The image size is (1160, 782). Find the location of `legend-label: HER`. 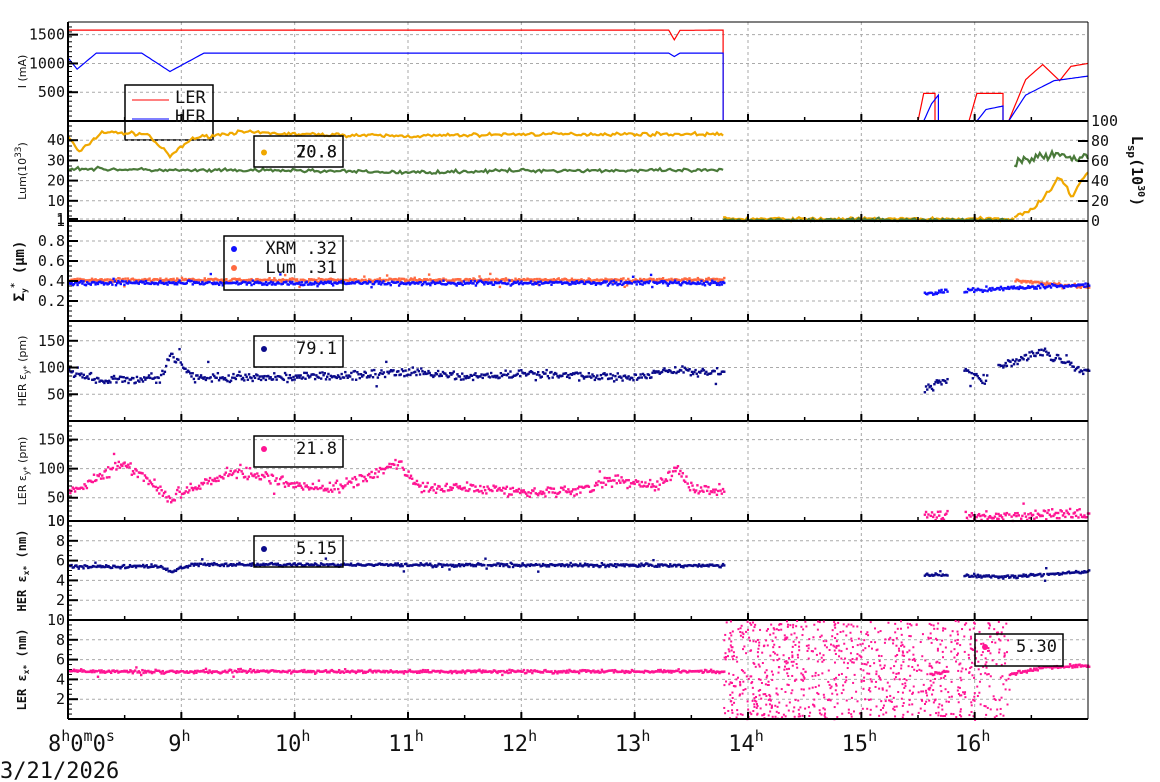

legend-label: HER is located at coordinates (190, 117).